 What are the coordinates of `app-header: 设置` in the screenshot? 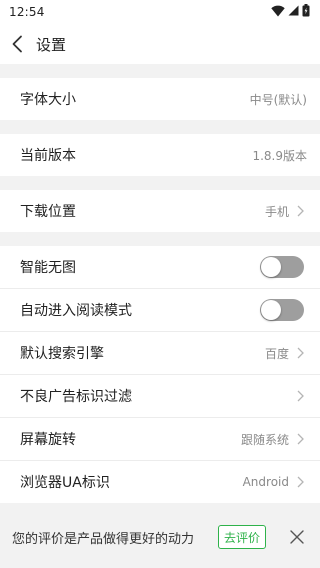 It's located at (160, 44).